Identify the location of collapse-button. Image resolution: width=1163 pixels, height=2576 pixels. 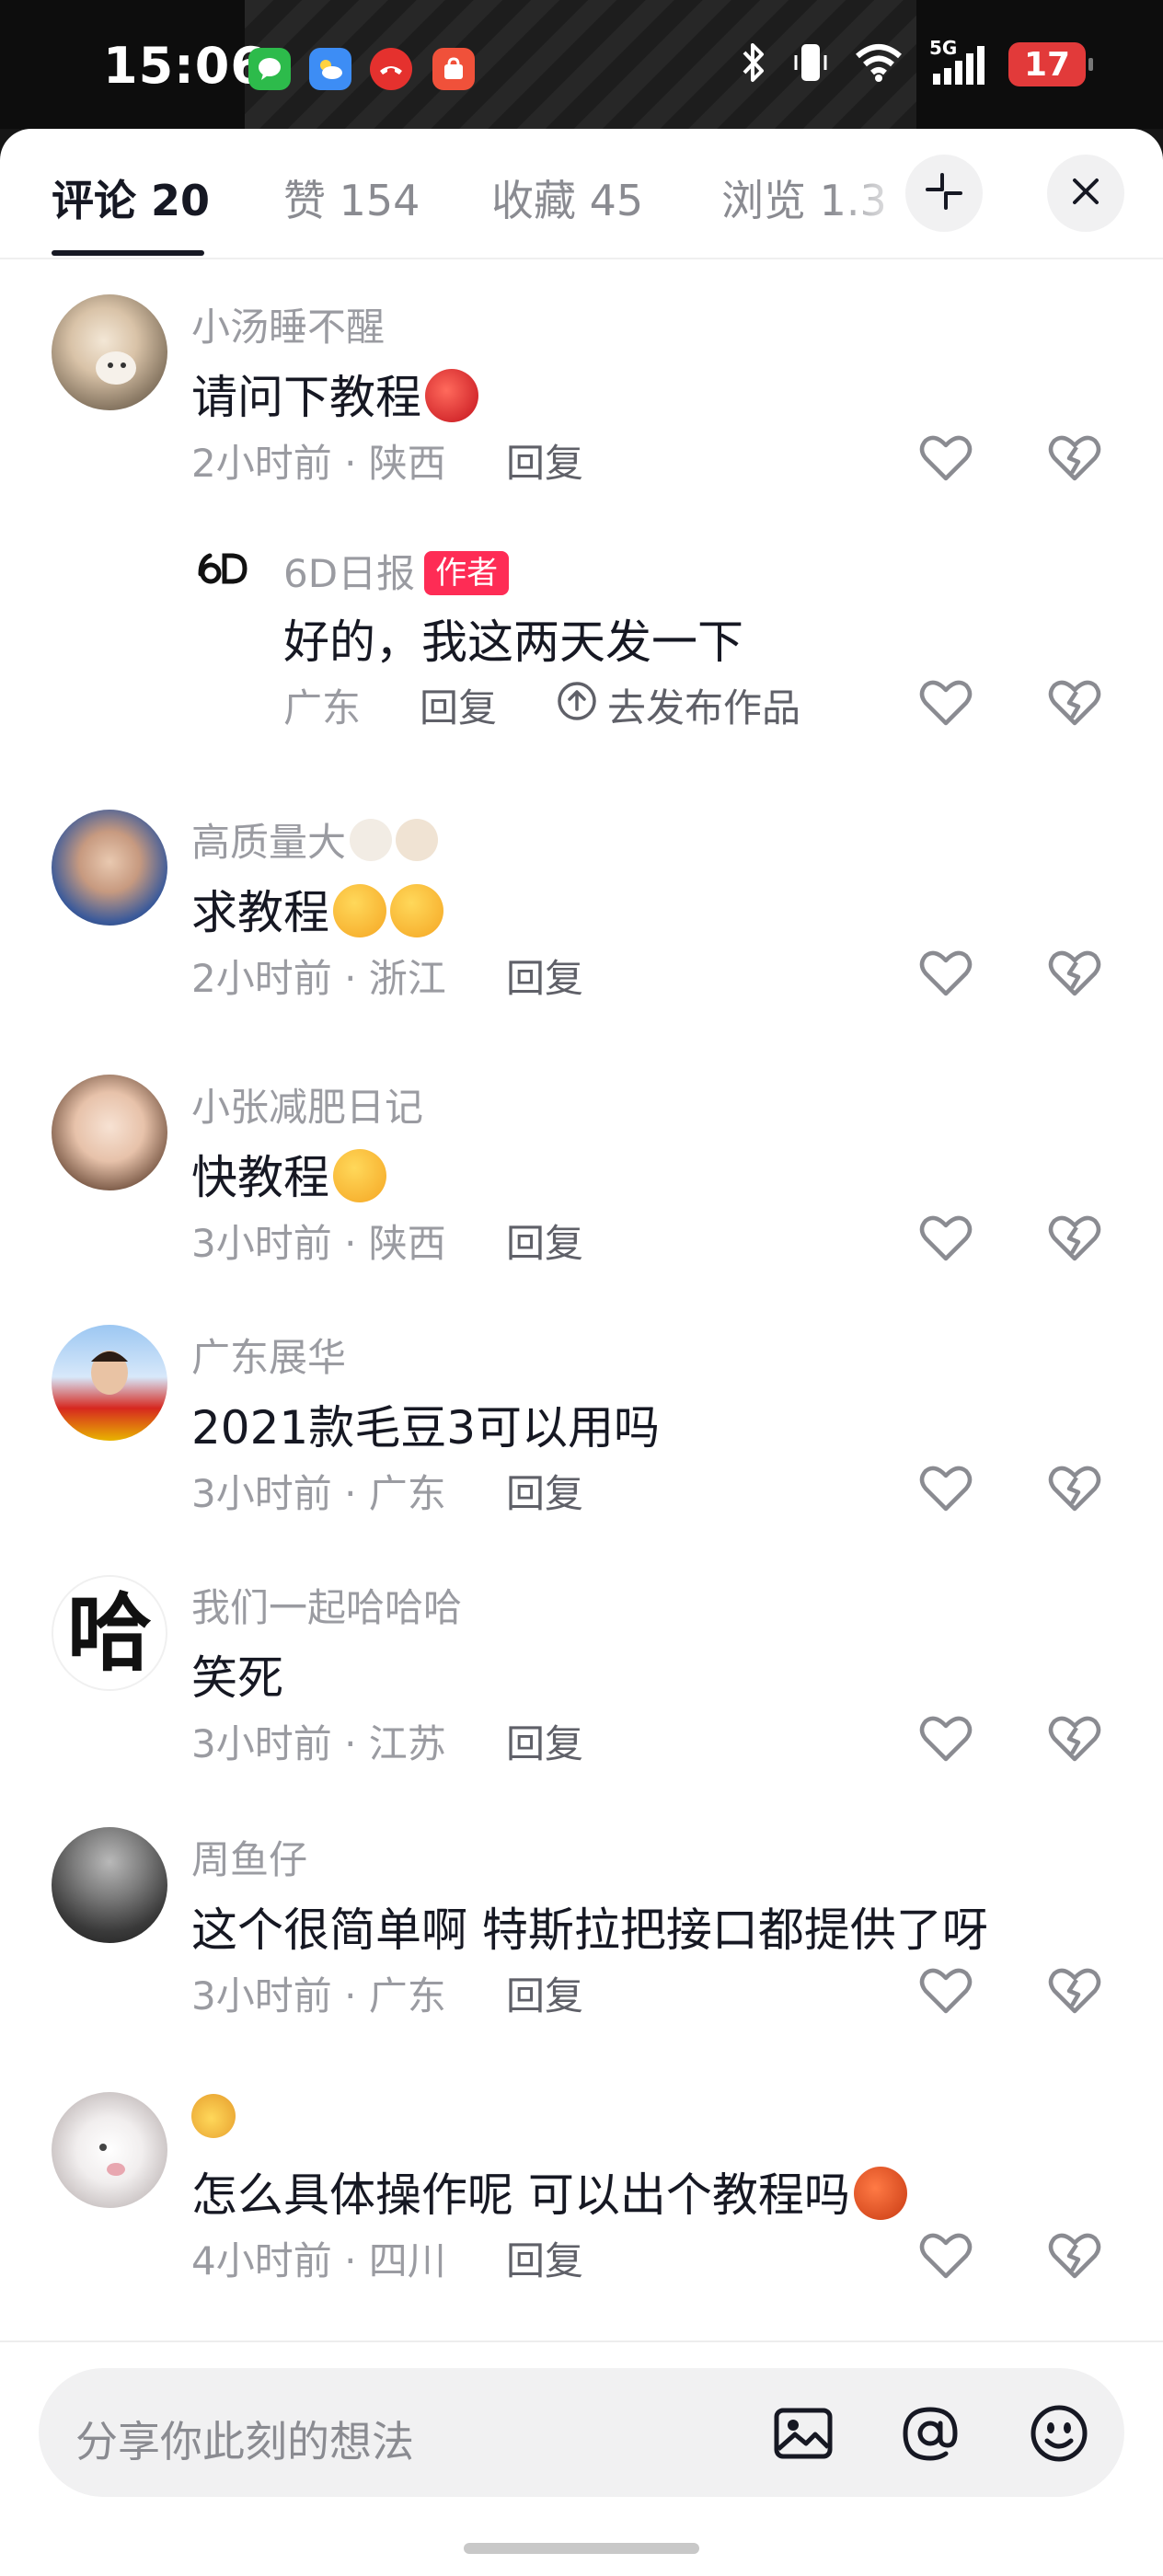
(944, 193).